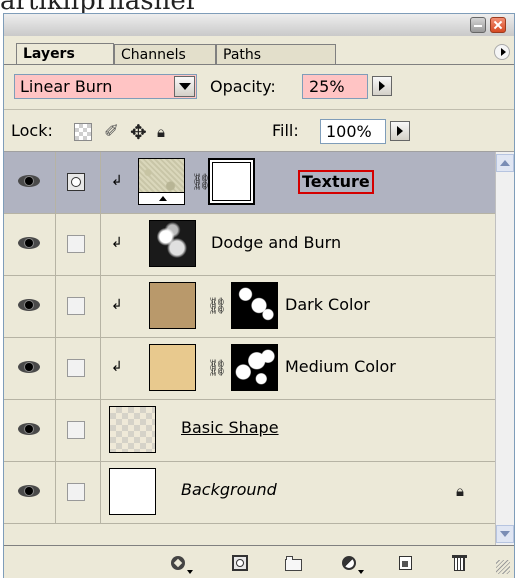  I want to click on lock-pixels-brush-icon: ✐, so click(113, 132).